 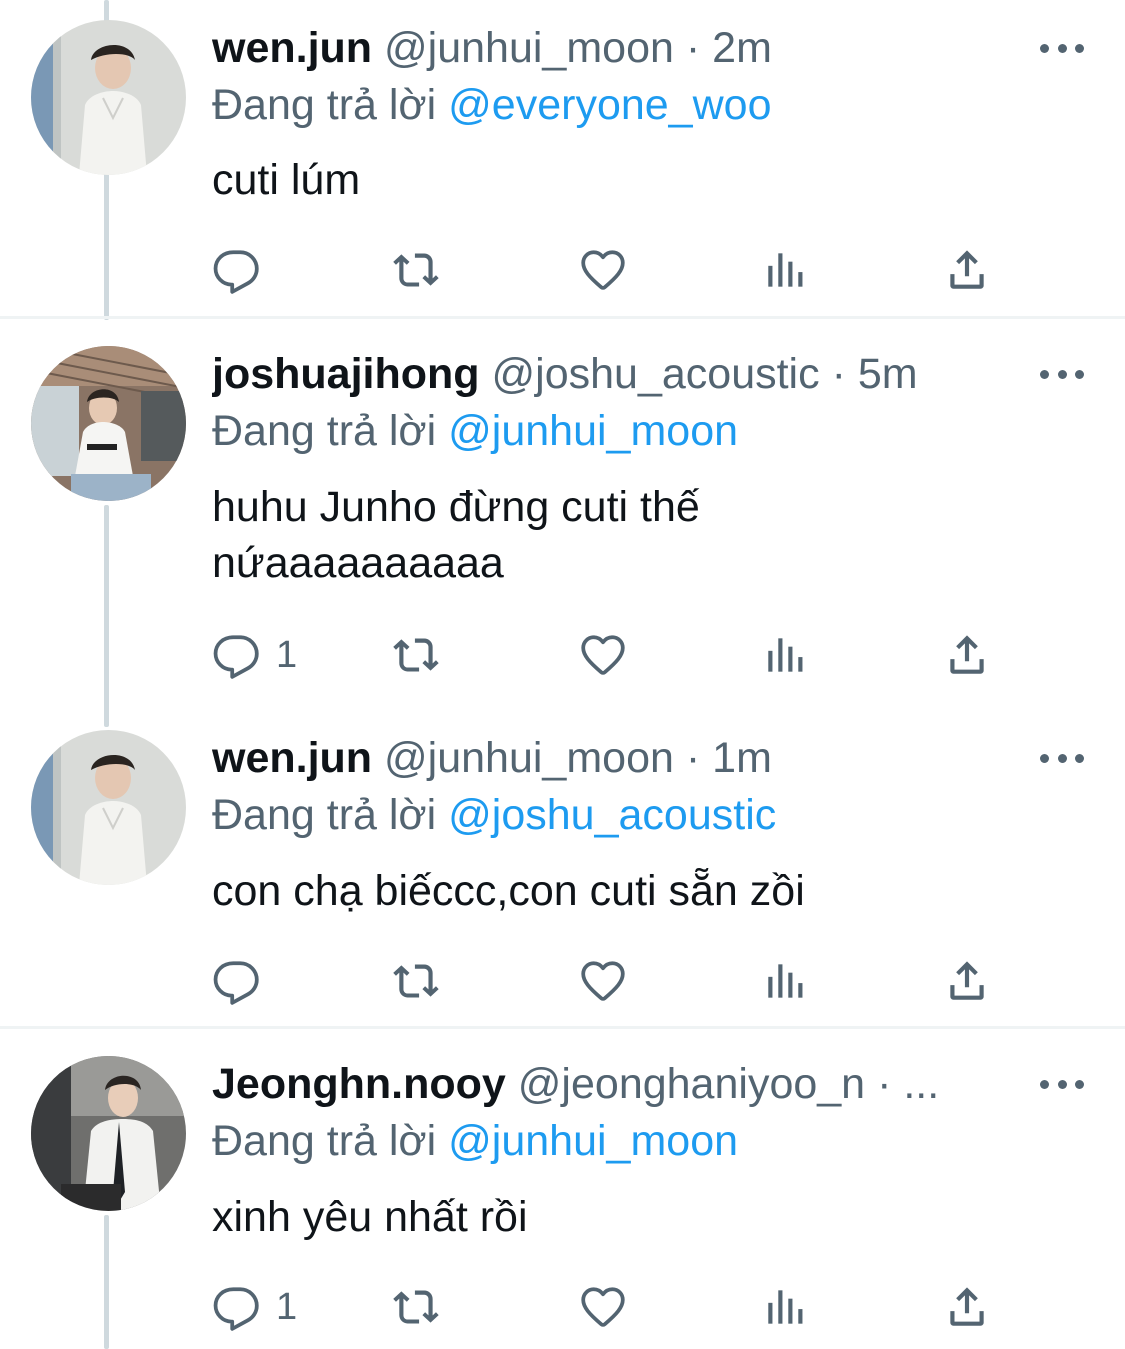 I want to click on tweet-text: xinh yêu nhất rồi, so click(x=370, y=1217).